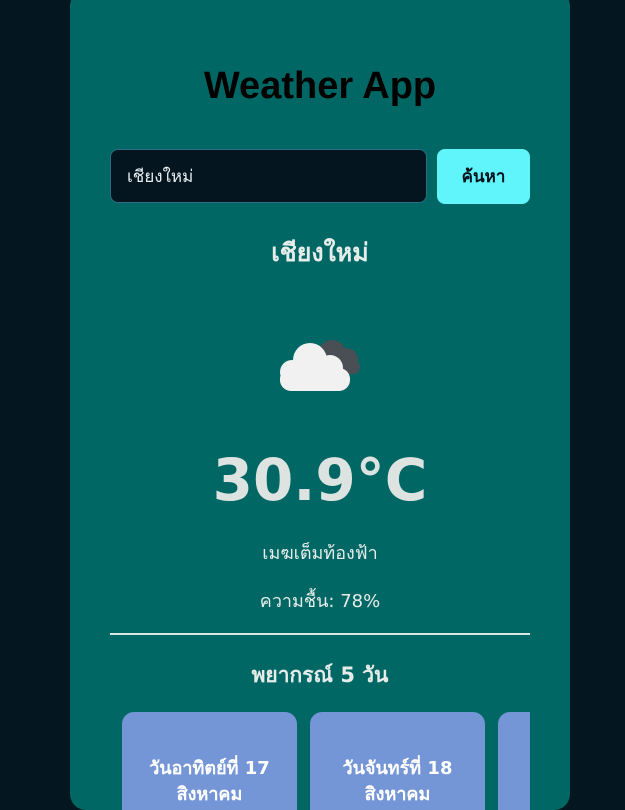  I want to click on forecast-card: วันอาทิตย์ที่ 17 สิงหาคม, so click(209, 761).